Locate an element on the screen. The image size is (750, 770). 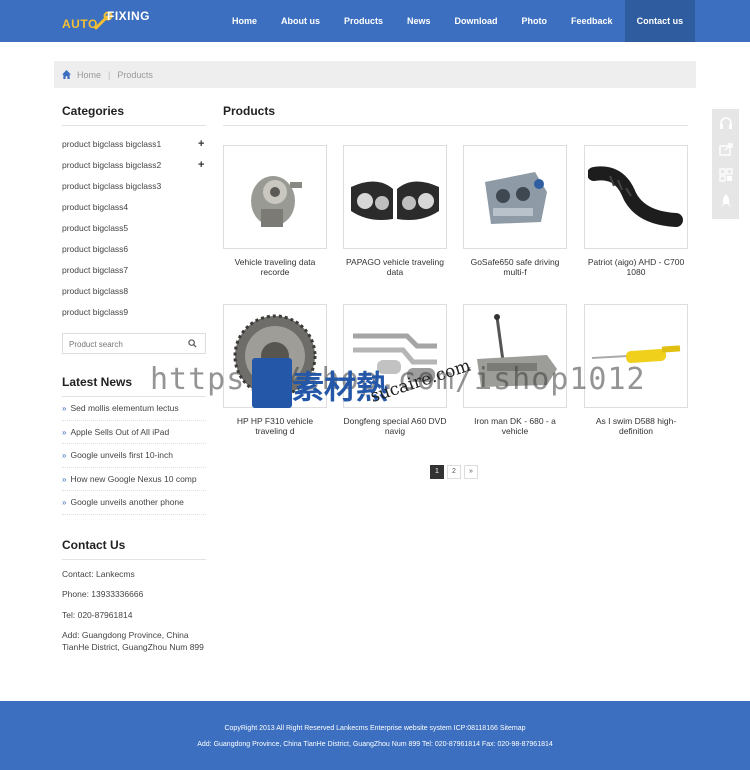
watermark-logo is located at coordinates (272, 383).